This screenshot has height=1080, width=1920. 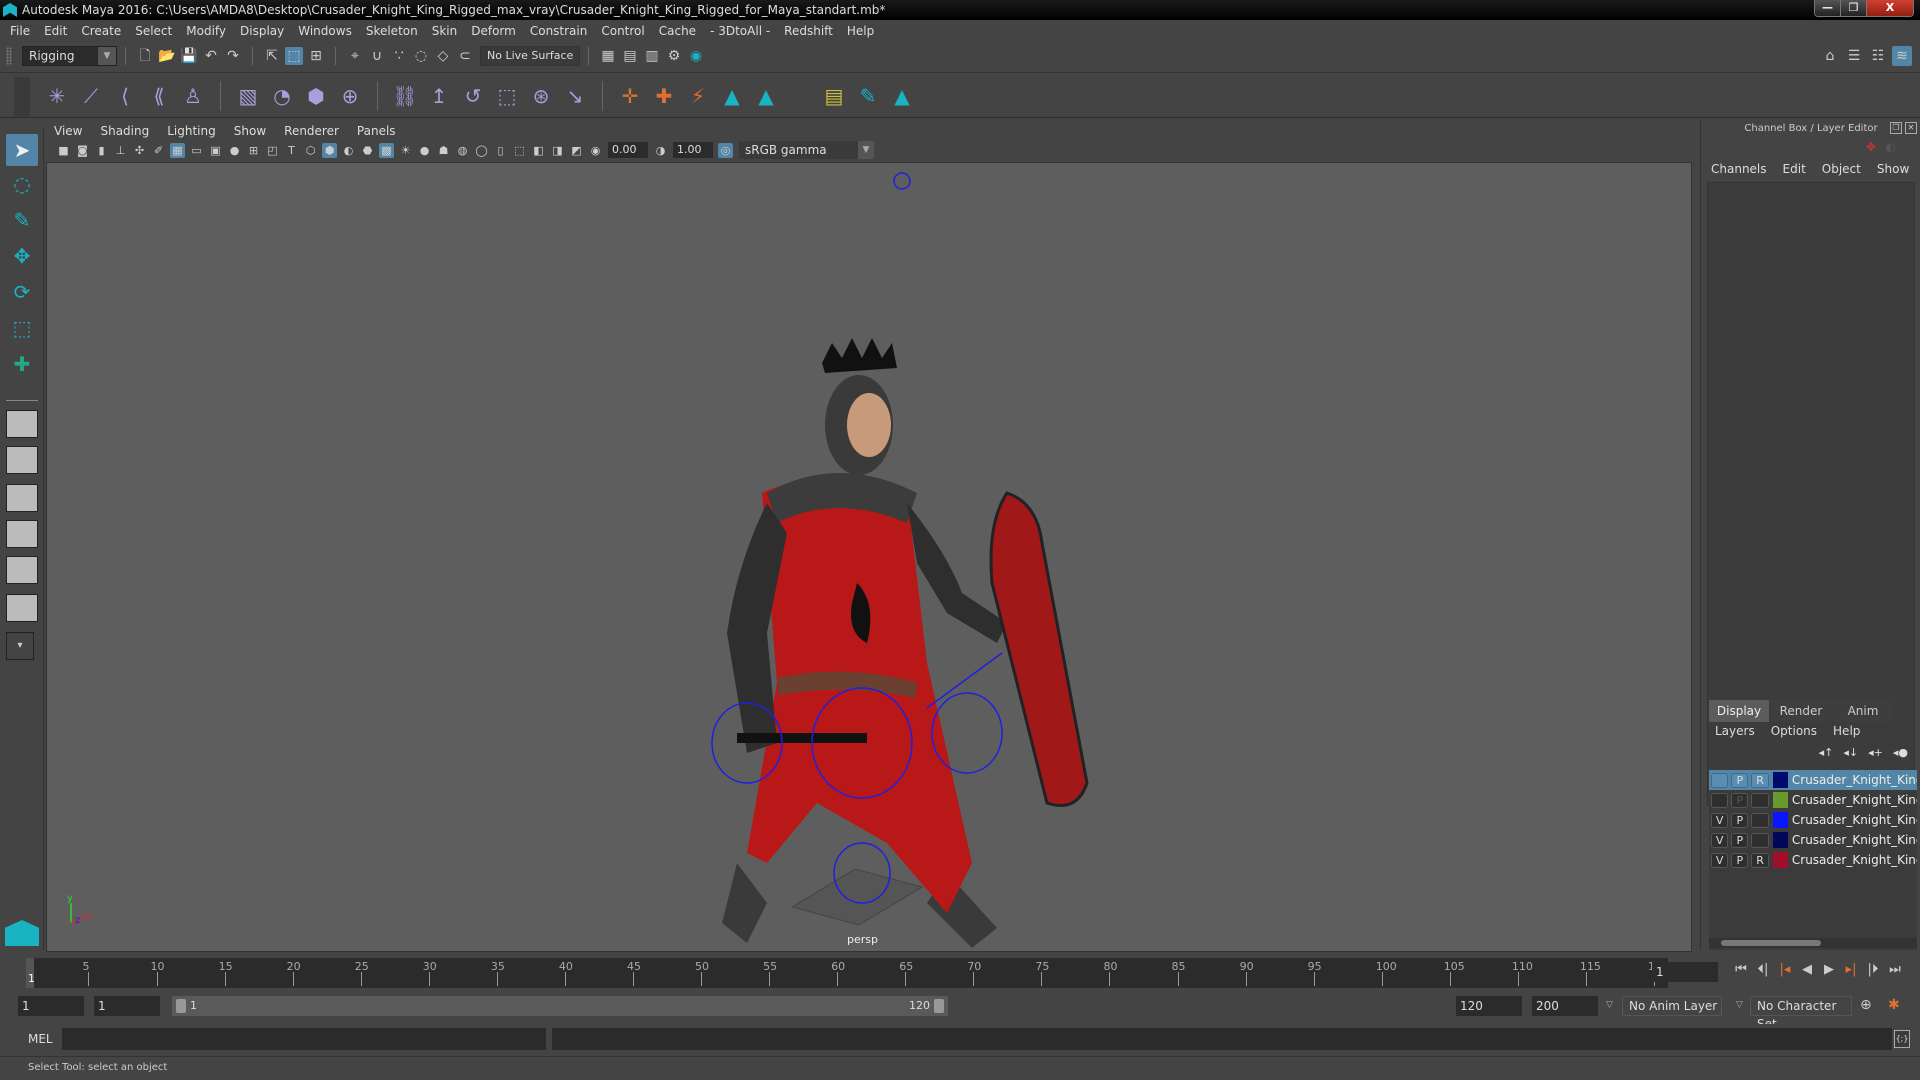 I want to click on menu-create: Create, so click(x=101, y=31).